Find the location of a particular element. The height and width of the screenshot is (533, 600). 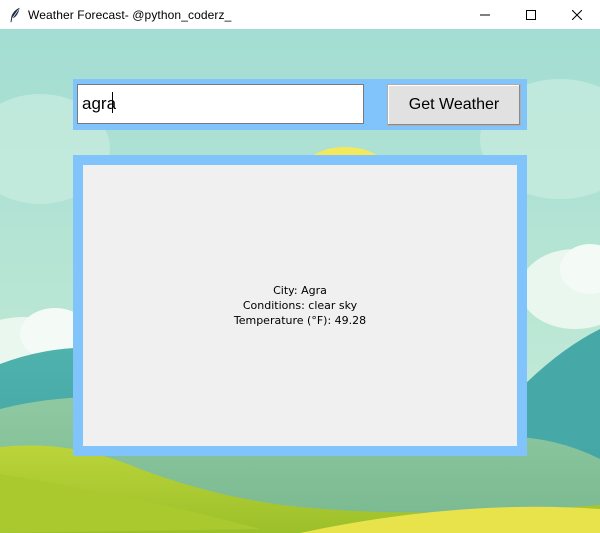

close-button is located at coordinates (577, 14).